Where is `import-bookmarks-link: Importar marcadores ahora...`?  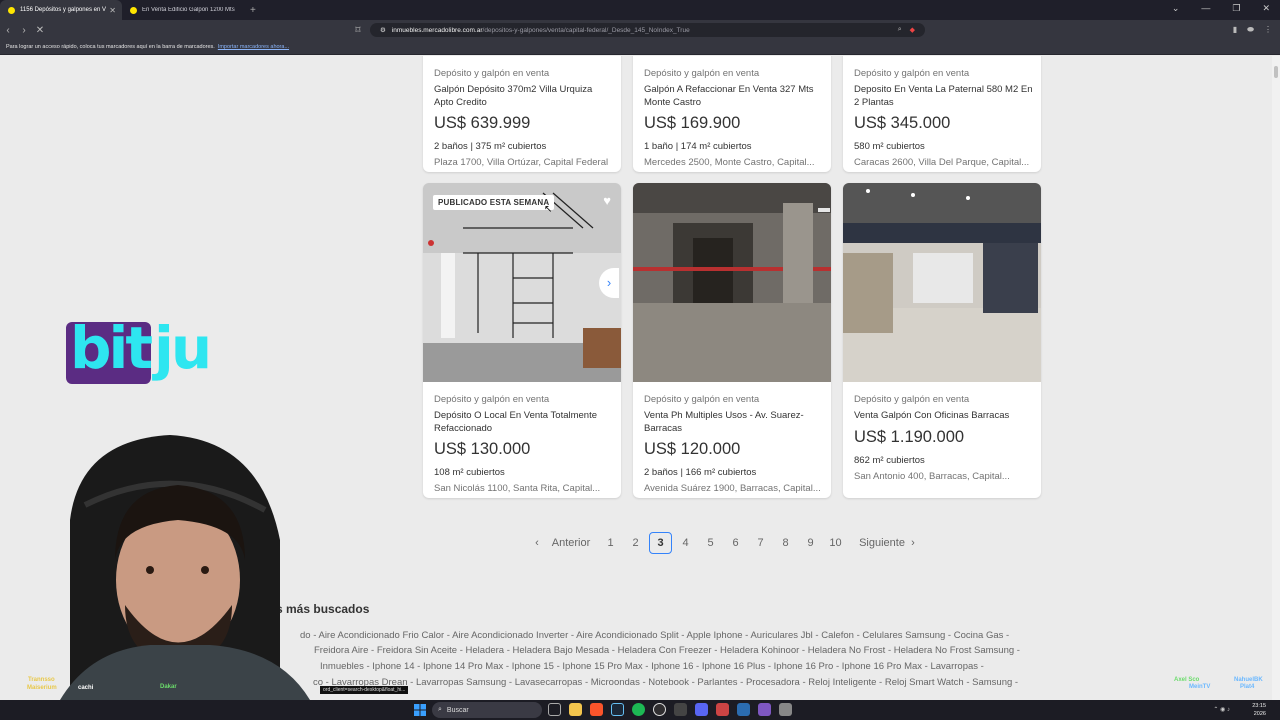
import-bookmarks-link: Importar marcadores ahora... is located at coordinates (253, 47).